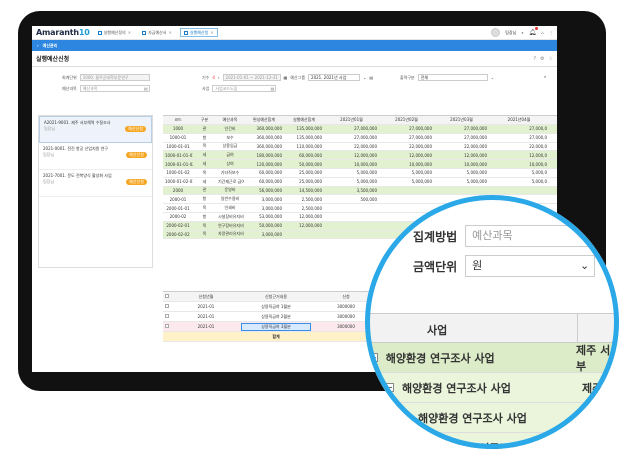 This screenshot has width=625, height=474. Describe the element at coordinates (264, 120) in the screenshot. I see `column-header: 편성예산합계` at that location.